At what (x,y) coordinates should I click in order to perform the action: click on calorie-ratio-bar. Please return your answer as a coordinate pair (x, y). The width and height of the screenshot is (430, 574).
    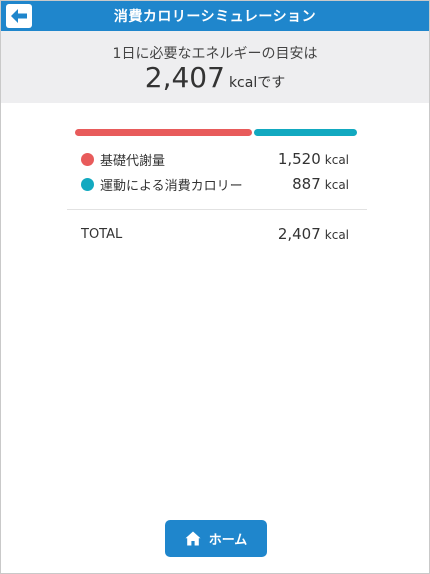
    Looking at the image, I should click on (216, 132).